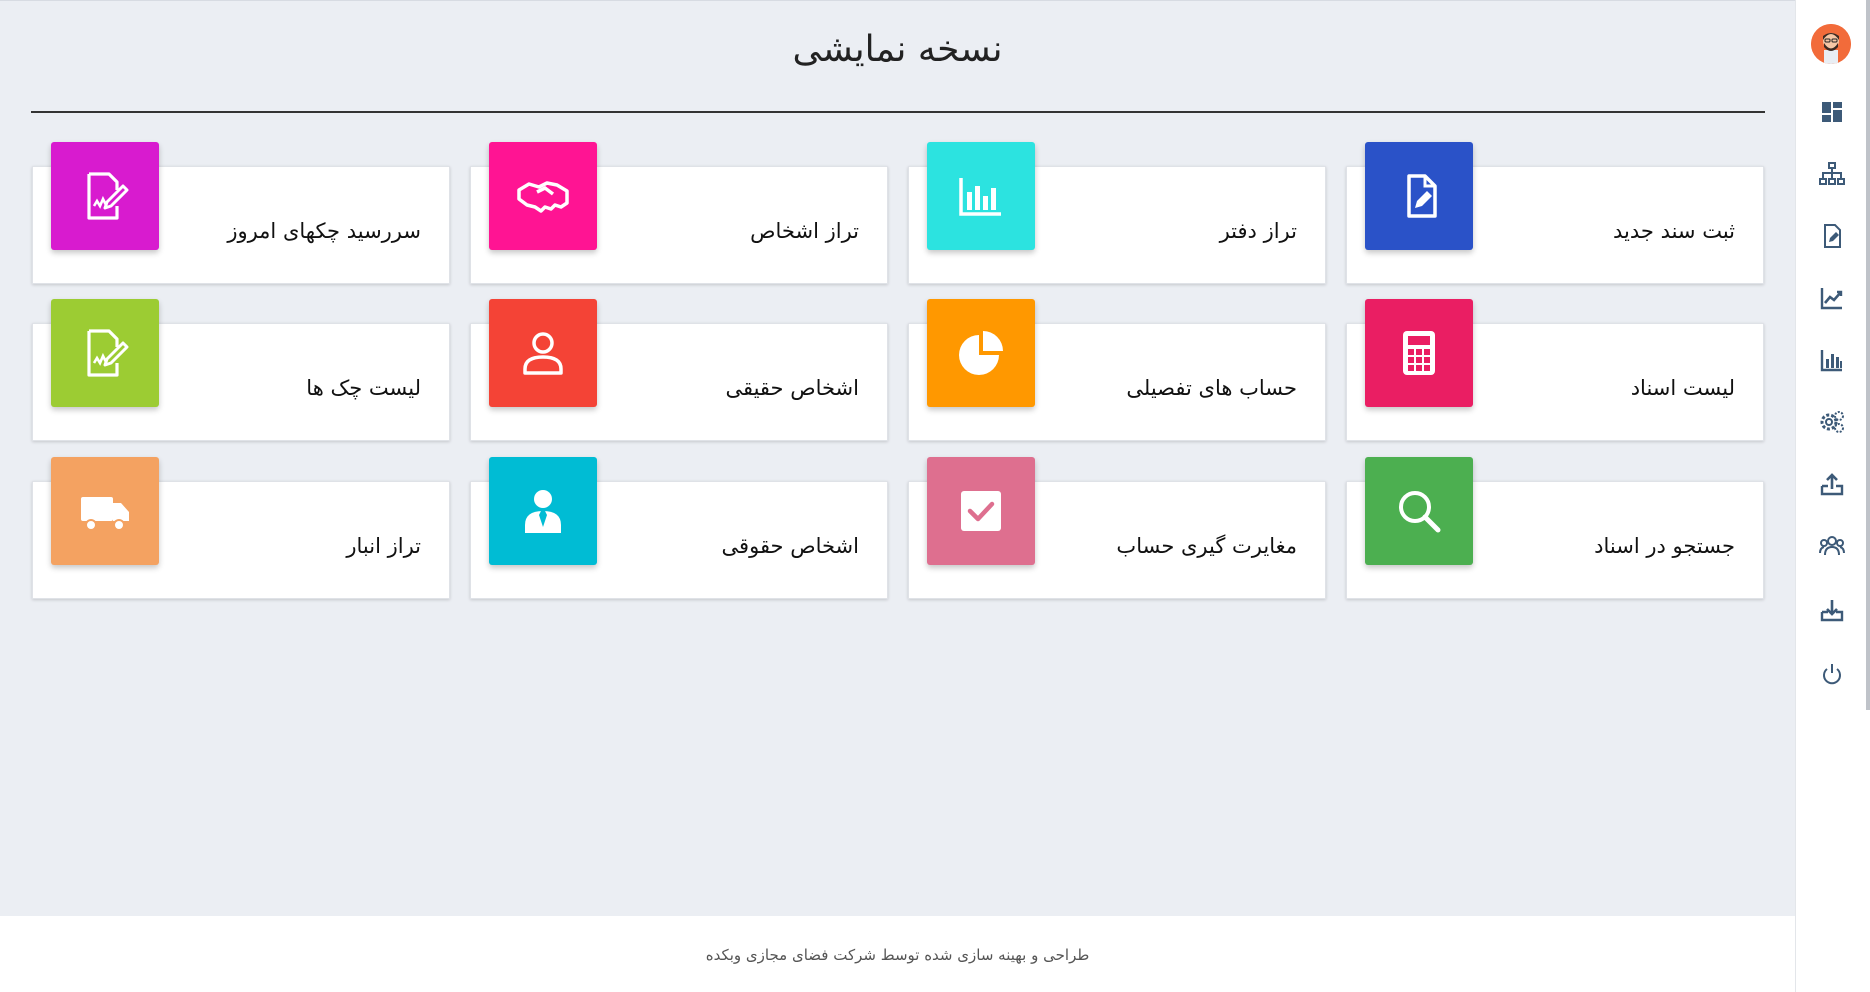  I want to click on shortcut-card: سررسید چکهای امروز, so click(241, 213).